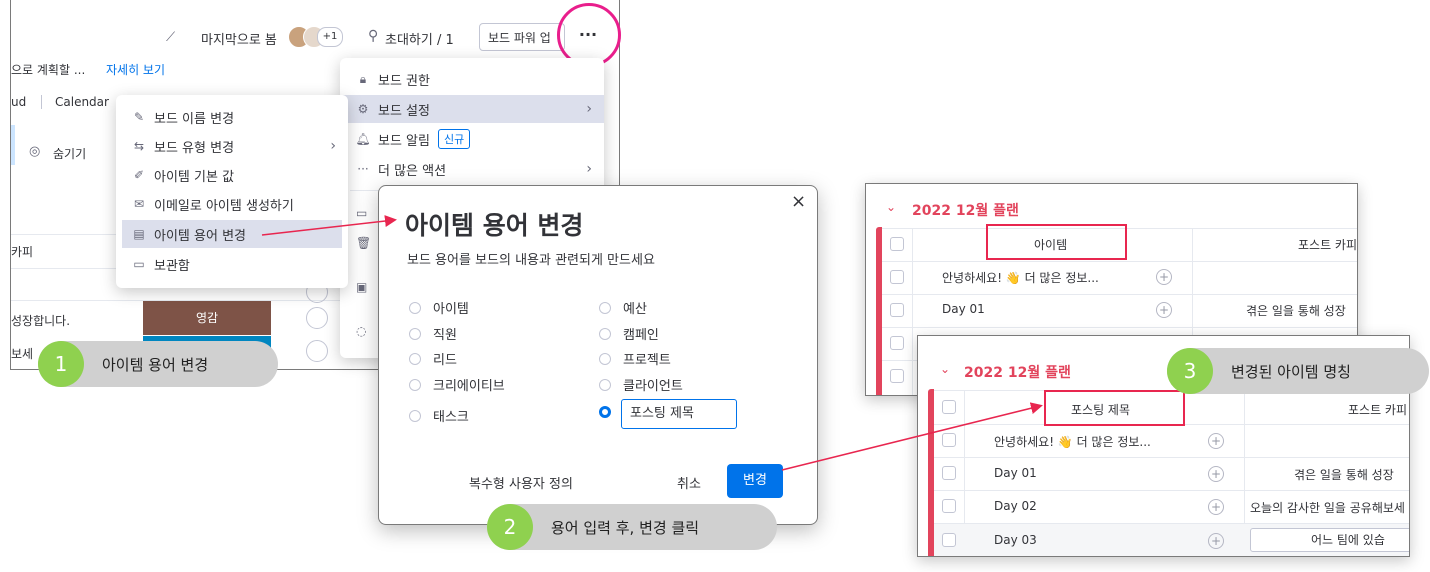 The image size is (1430, 572). I want to click on step-number: 1, so click(61, 364).